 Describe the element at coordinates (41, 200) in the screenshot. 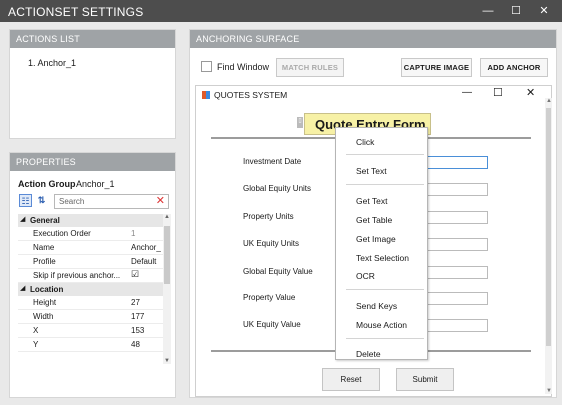

I see `sort-alphabetical-icon: ⇅` at that location.